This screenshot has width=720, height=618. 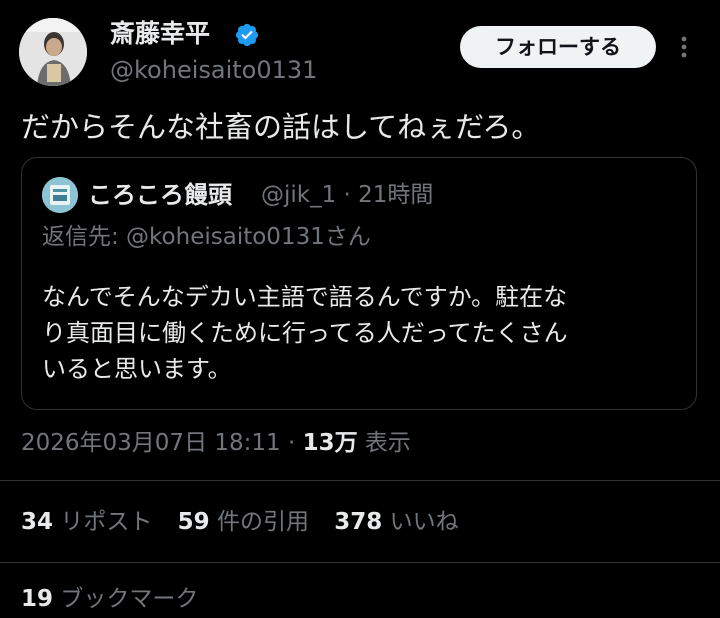 What do you see at coordinates (213, 70) in the screenshot?
I see `author-handle: @koheisaito0131` at bounding box center [213, 70].